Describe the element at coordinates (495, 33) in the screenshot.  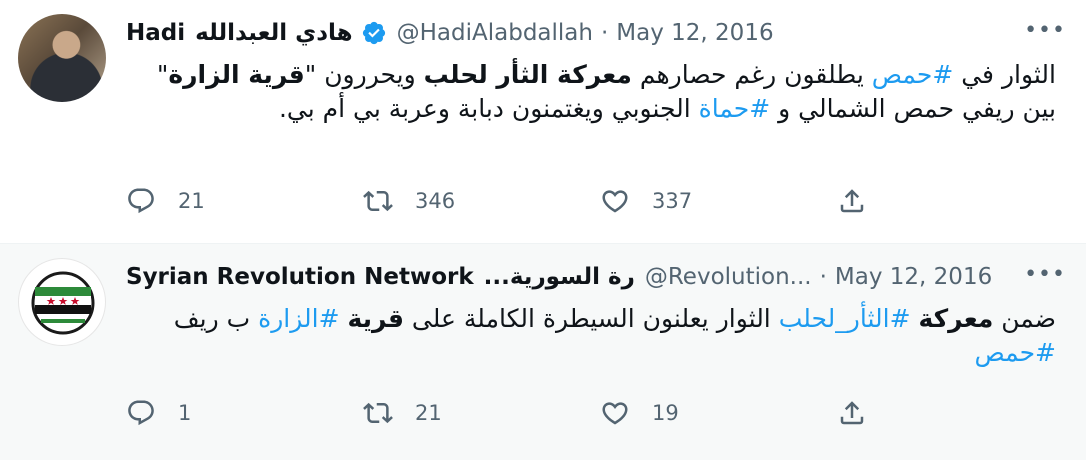
I see `author-handle: @HadiAlabdallah` at that location.